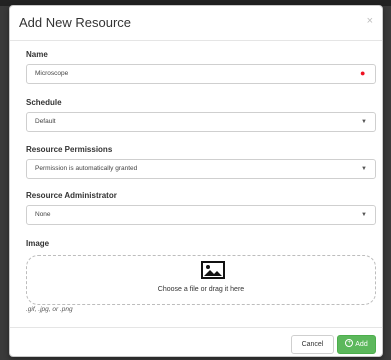 The image size is (391, 360). I want to click on image-icon, so click(213, 270).